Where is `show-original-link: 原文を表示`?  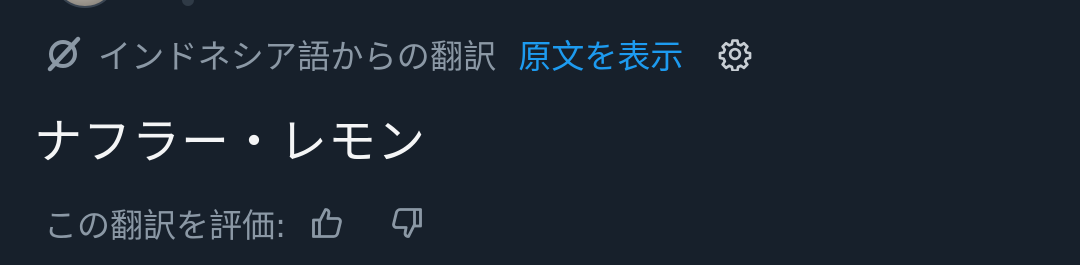
show-original-link: 原文を表示 is located at coordinates (600, 54).